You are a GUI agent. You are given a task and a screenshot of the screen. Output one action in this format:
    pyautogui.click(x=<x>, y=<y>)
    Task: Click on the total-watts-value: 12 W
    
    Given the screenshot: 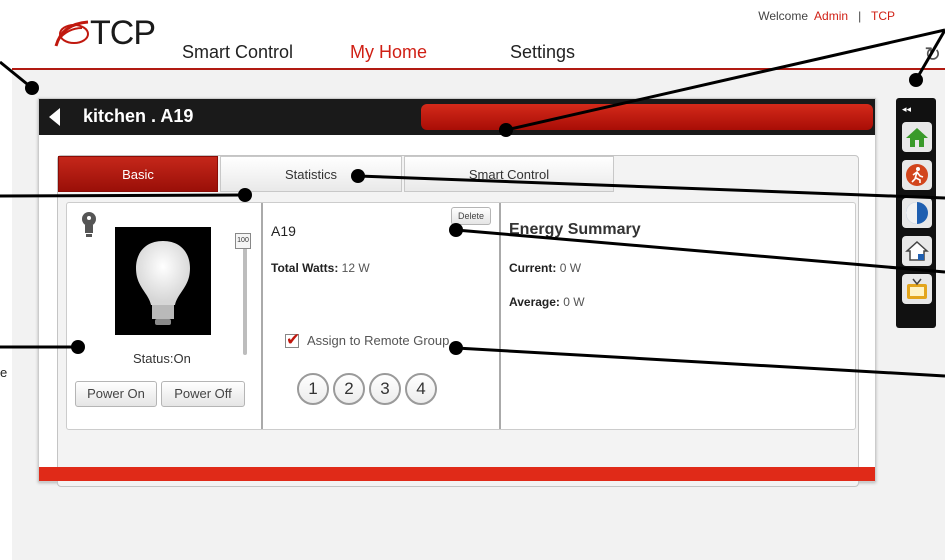 What is the action you would take?
    pyautogui.click(x=355, y=268)
    